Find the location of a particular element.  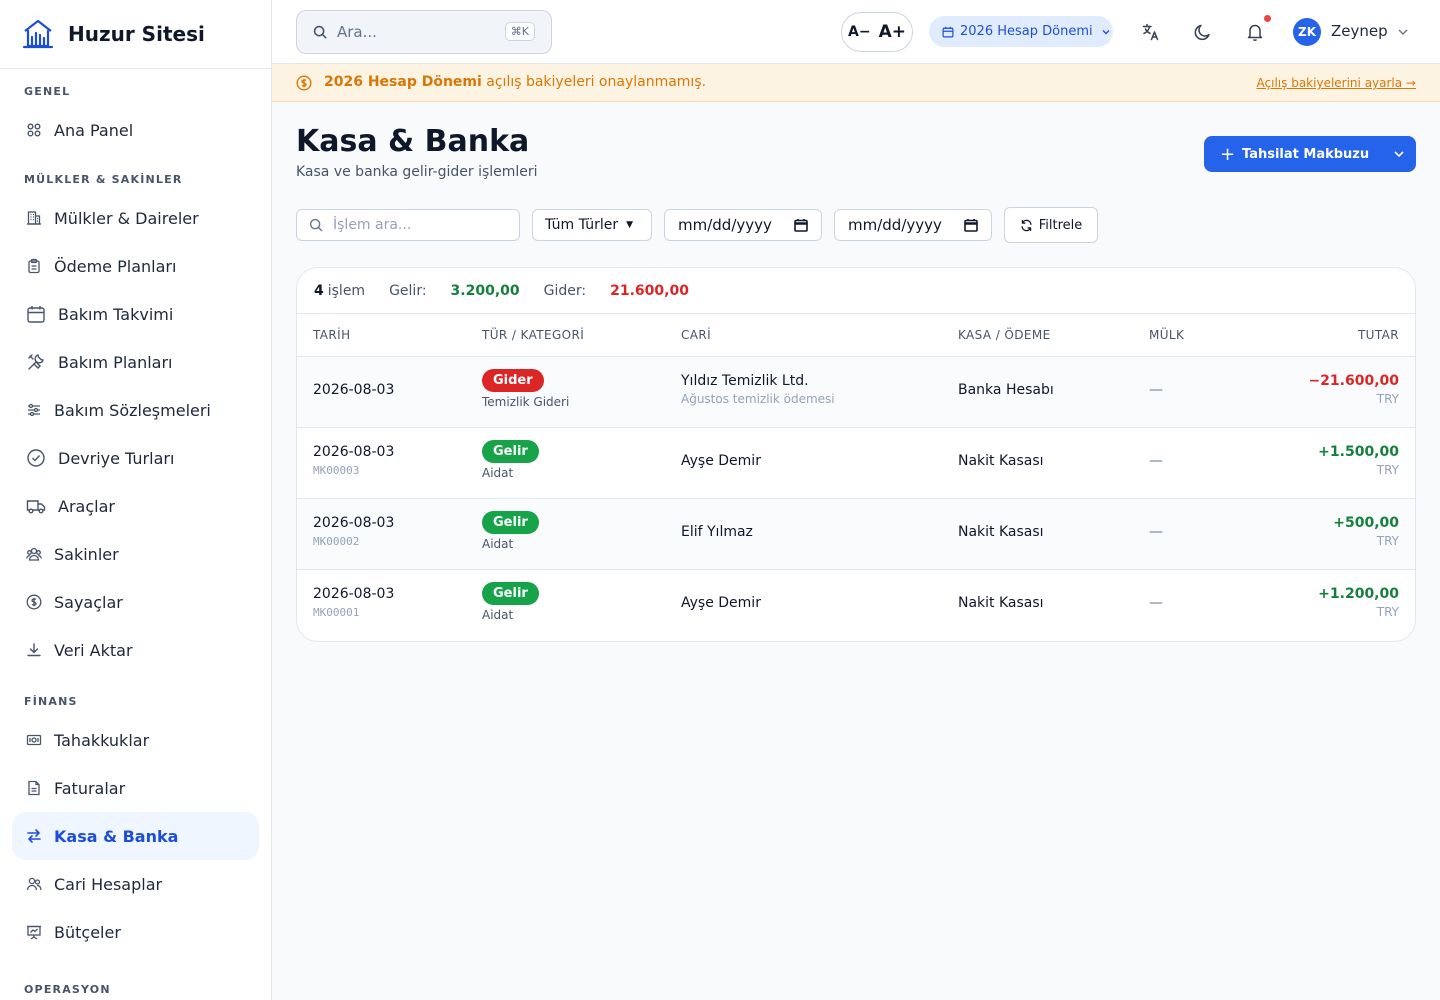

transactions-summary: 4 işlem Gelir: 3.200,00 Gider: 21.600,00 is located at coordinates (856, 291).